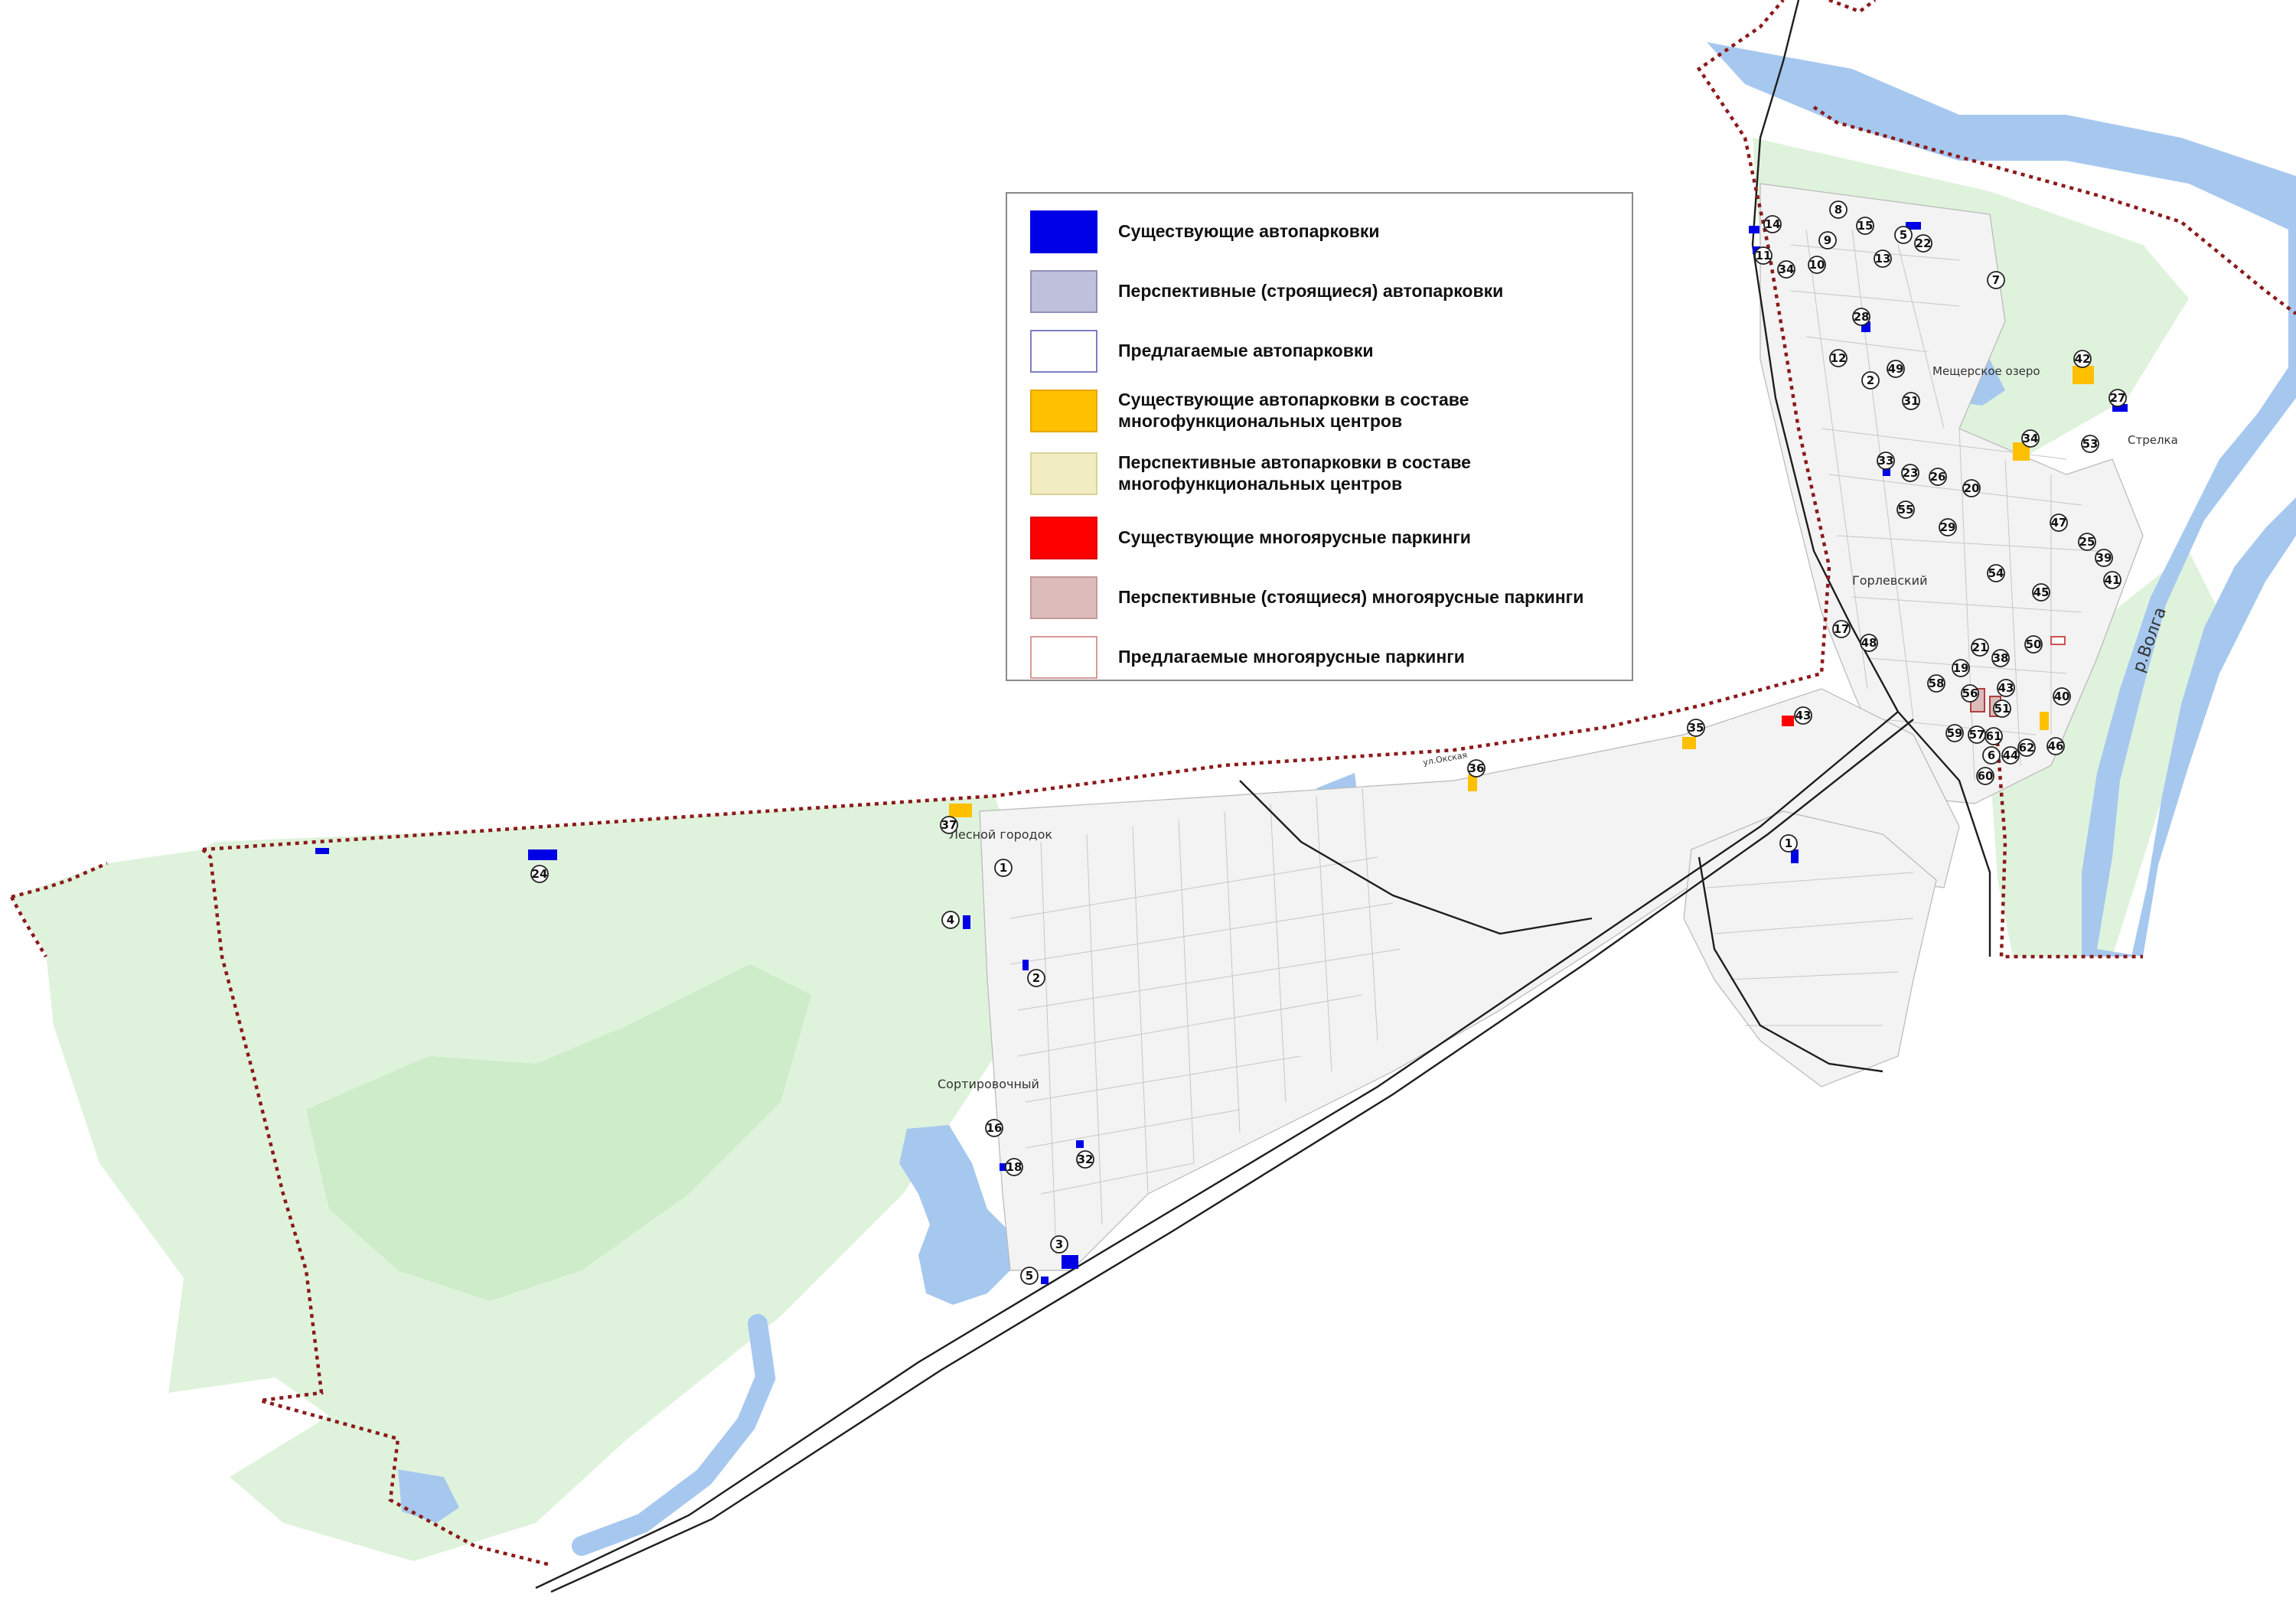 The width and height of the screenshot is (2296, 1601). I want to click on legend-label: Существующие многоярусные паркинги, so click(1294, 537).